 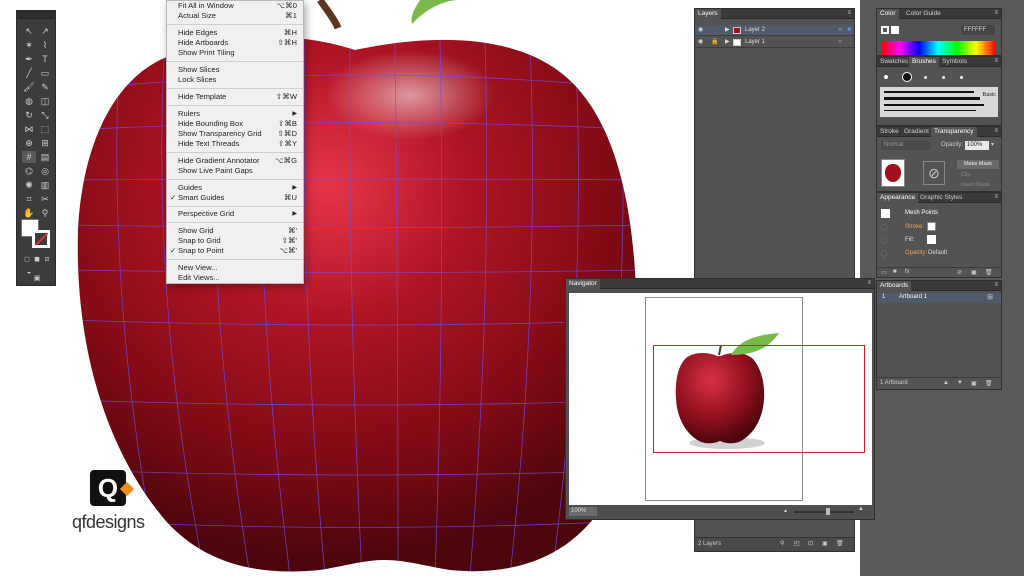 I want to click on tab-transparency: Transparency, so click(x=954, y=132).